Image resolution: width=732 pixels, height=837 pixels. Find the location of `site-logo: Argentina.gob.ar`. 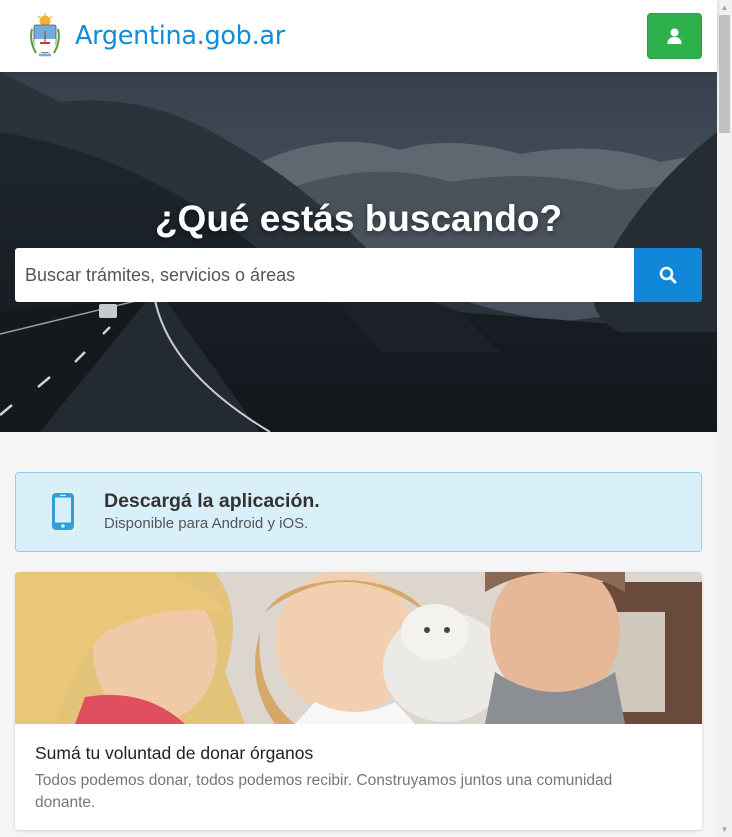

site-logo: Argentina.gob.ar is located at coordinates (156, 36).